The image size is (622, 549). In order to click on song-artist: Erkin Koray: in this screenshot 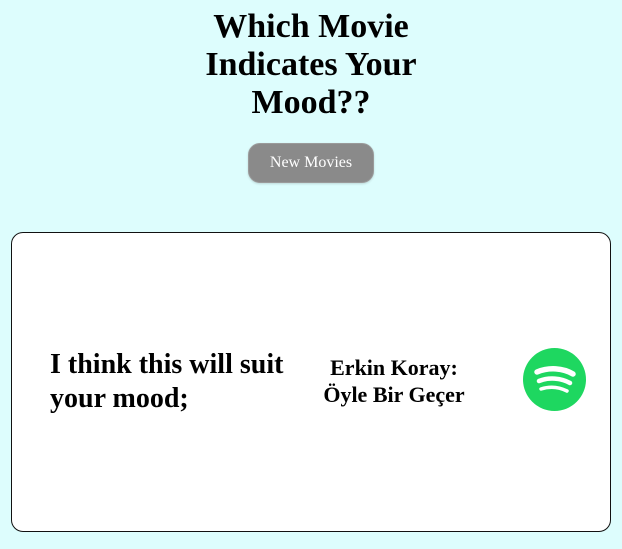, I will do `click(394, 367)`.